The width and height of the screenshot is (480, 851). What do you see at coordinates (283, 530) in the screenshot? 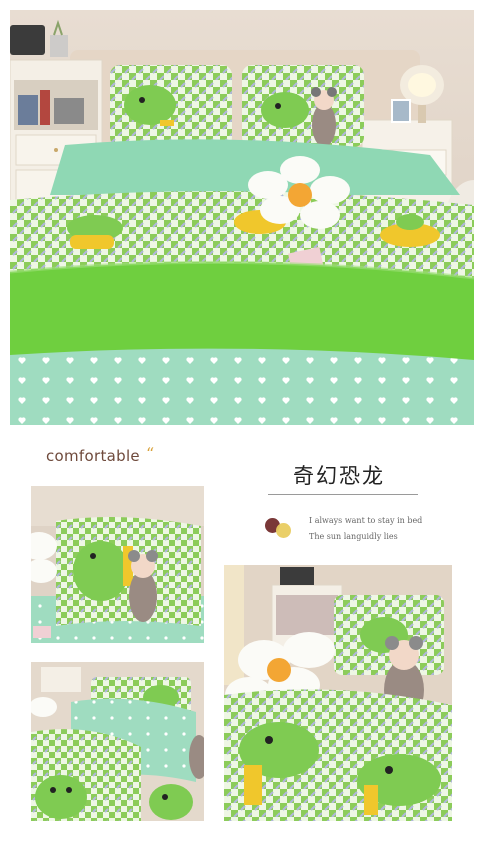
I see `color-swatch-yellow` at bounding box center [283, 530].